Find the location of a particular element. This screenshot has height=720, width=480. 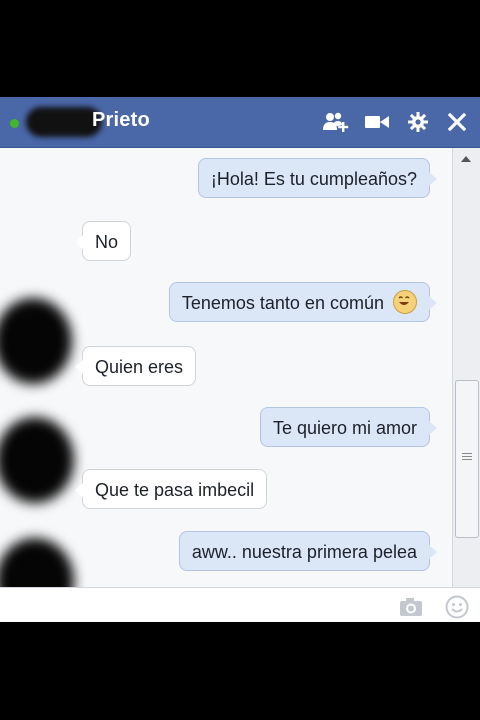

message-scrollbar is located at coordinates (466, 385).